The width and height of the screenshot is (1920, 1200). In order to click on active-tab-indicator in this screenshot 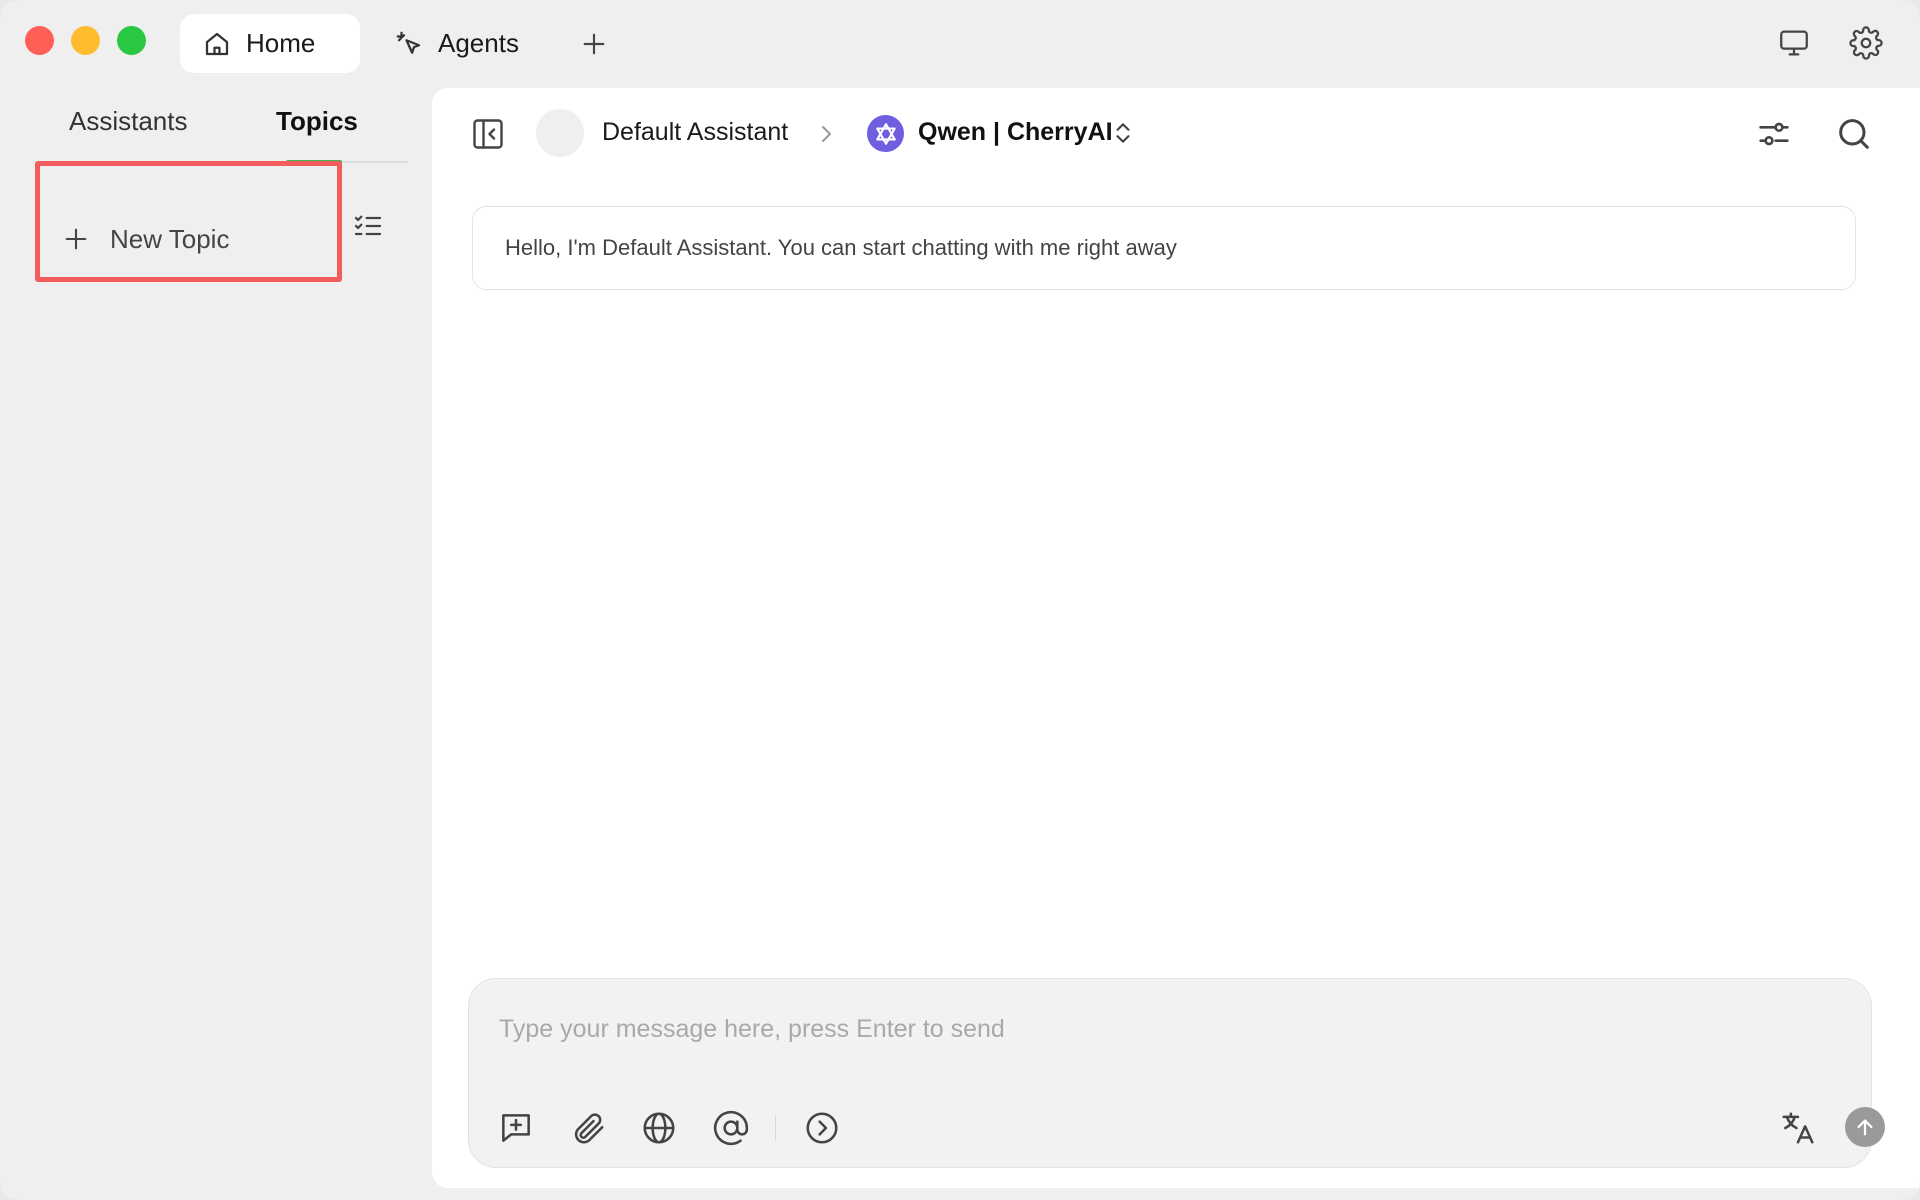, I will do `click(314, 162)`.